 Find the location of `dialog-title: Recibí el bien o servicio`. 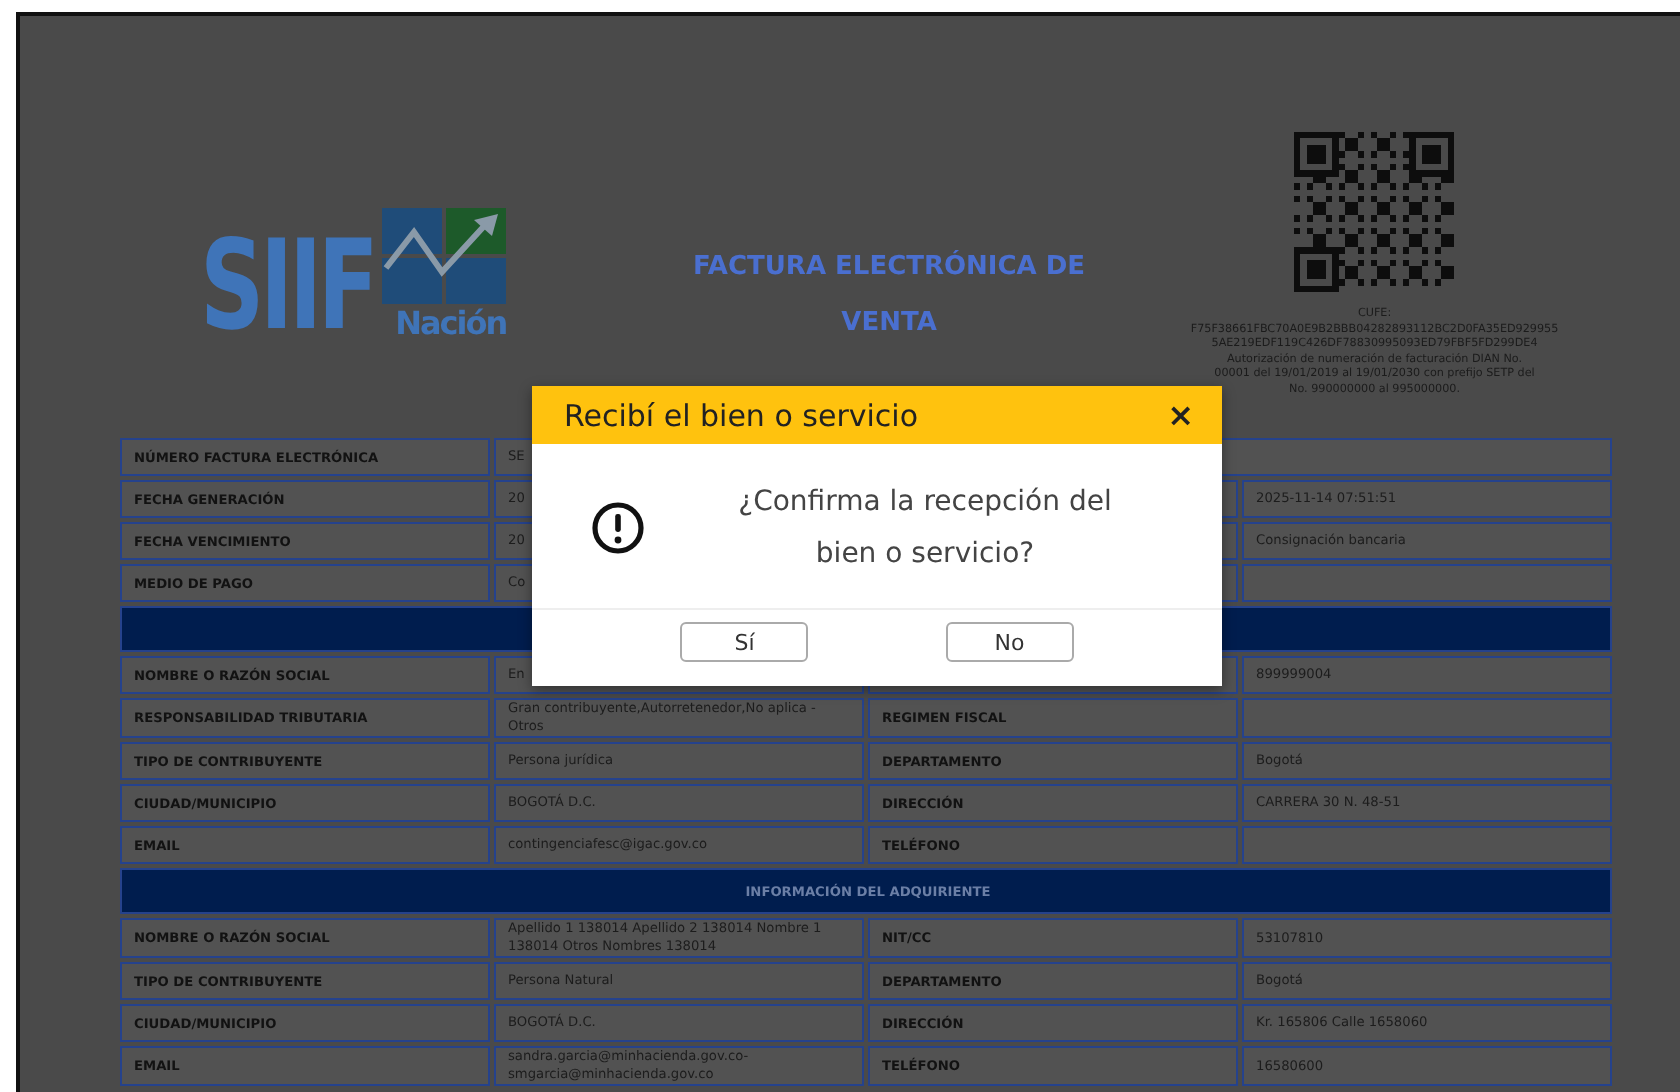

dialog-title: Recibí el bien o servicio is located at coordinates (741, 415).